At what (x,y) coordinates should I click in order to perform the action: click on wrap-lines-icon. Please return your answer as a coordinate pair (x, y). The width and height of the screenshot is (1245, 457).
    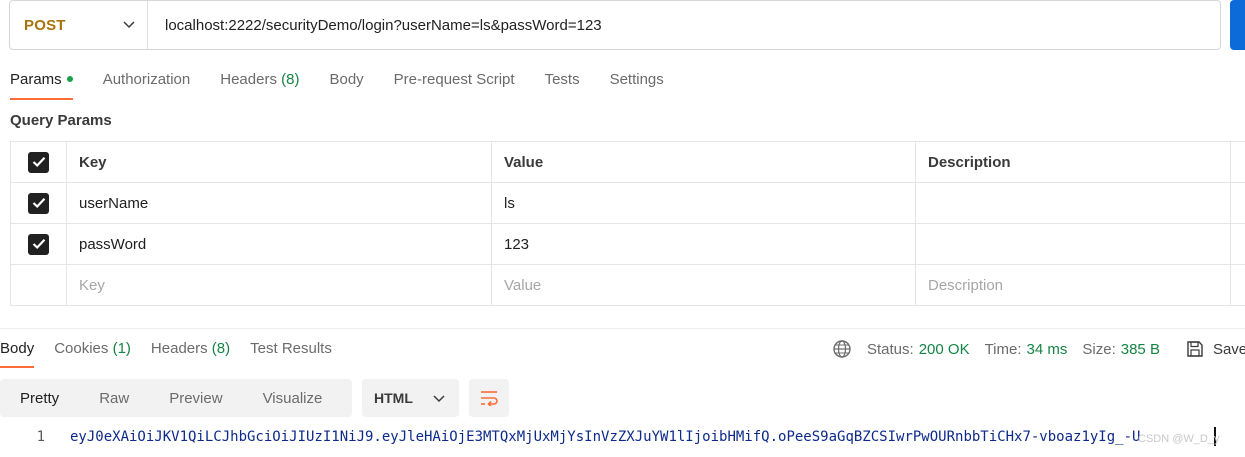
    Looking at the image, I should click on (489, 398).